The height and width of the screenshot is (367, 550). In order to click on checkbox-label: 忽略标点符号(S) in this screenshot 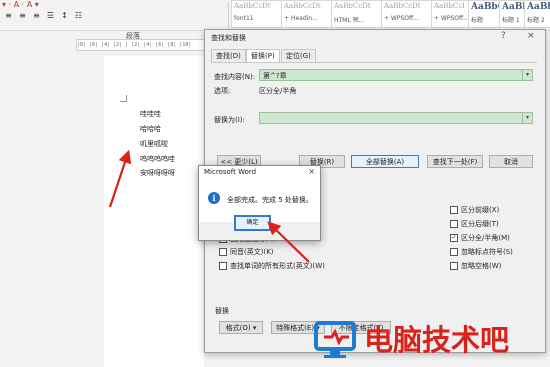, I will do `click(487, 252)`.